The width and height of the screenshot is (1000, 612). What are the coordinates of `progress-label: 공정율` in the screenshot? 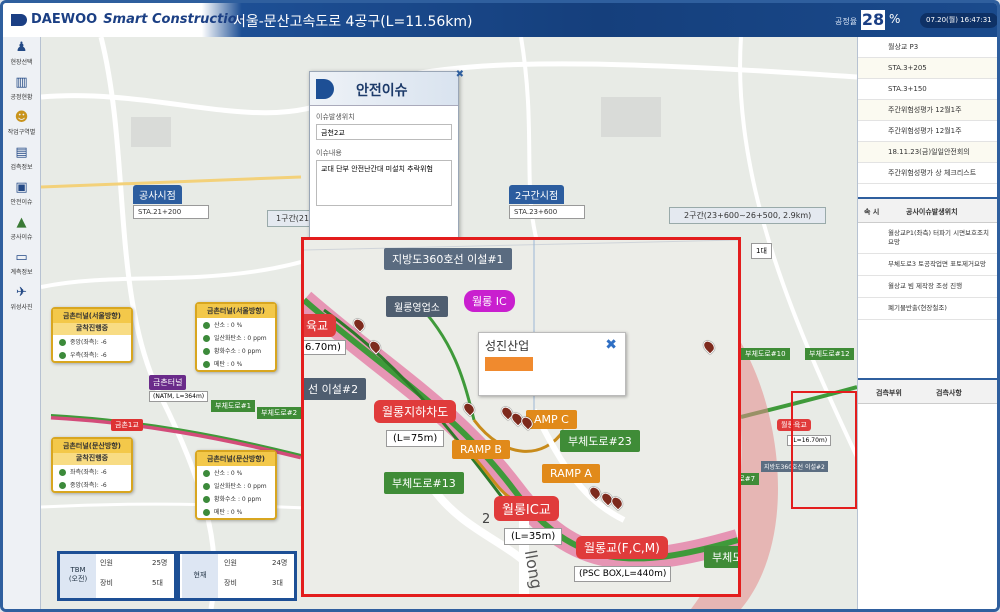 It's located at (846, 21).